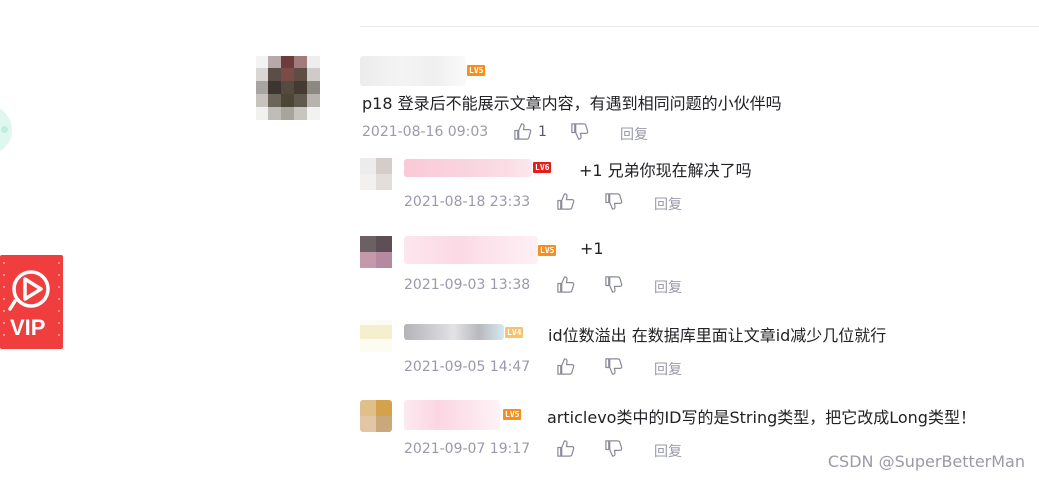 Image resolution: width=1039 pixels, height=484 pixels. Describe the element at coordinates (699, 26) in the screenshot. I see `top-divider` at that location.